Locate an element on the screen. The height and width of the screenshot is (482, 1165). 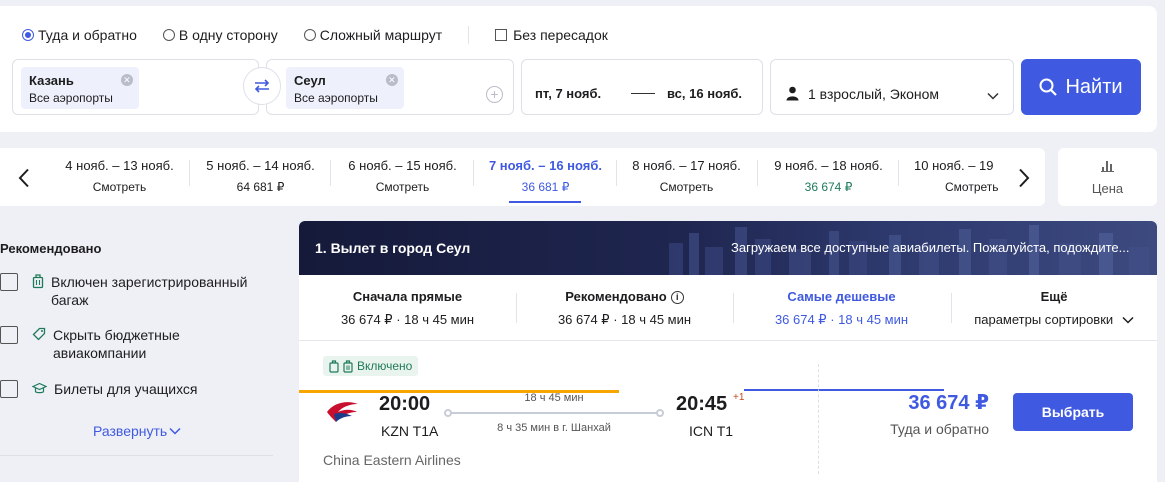
trip-type-complex: Сложный маршрут is located at coordinates (373, 35).